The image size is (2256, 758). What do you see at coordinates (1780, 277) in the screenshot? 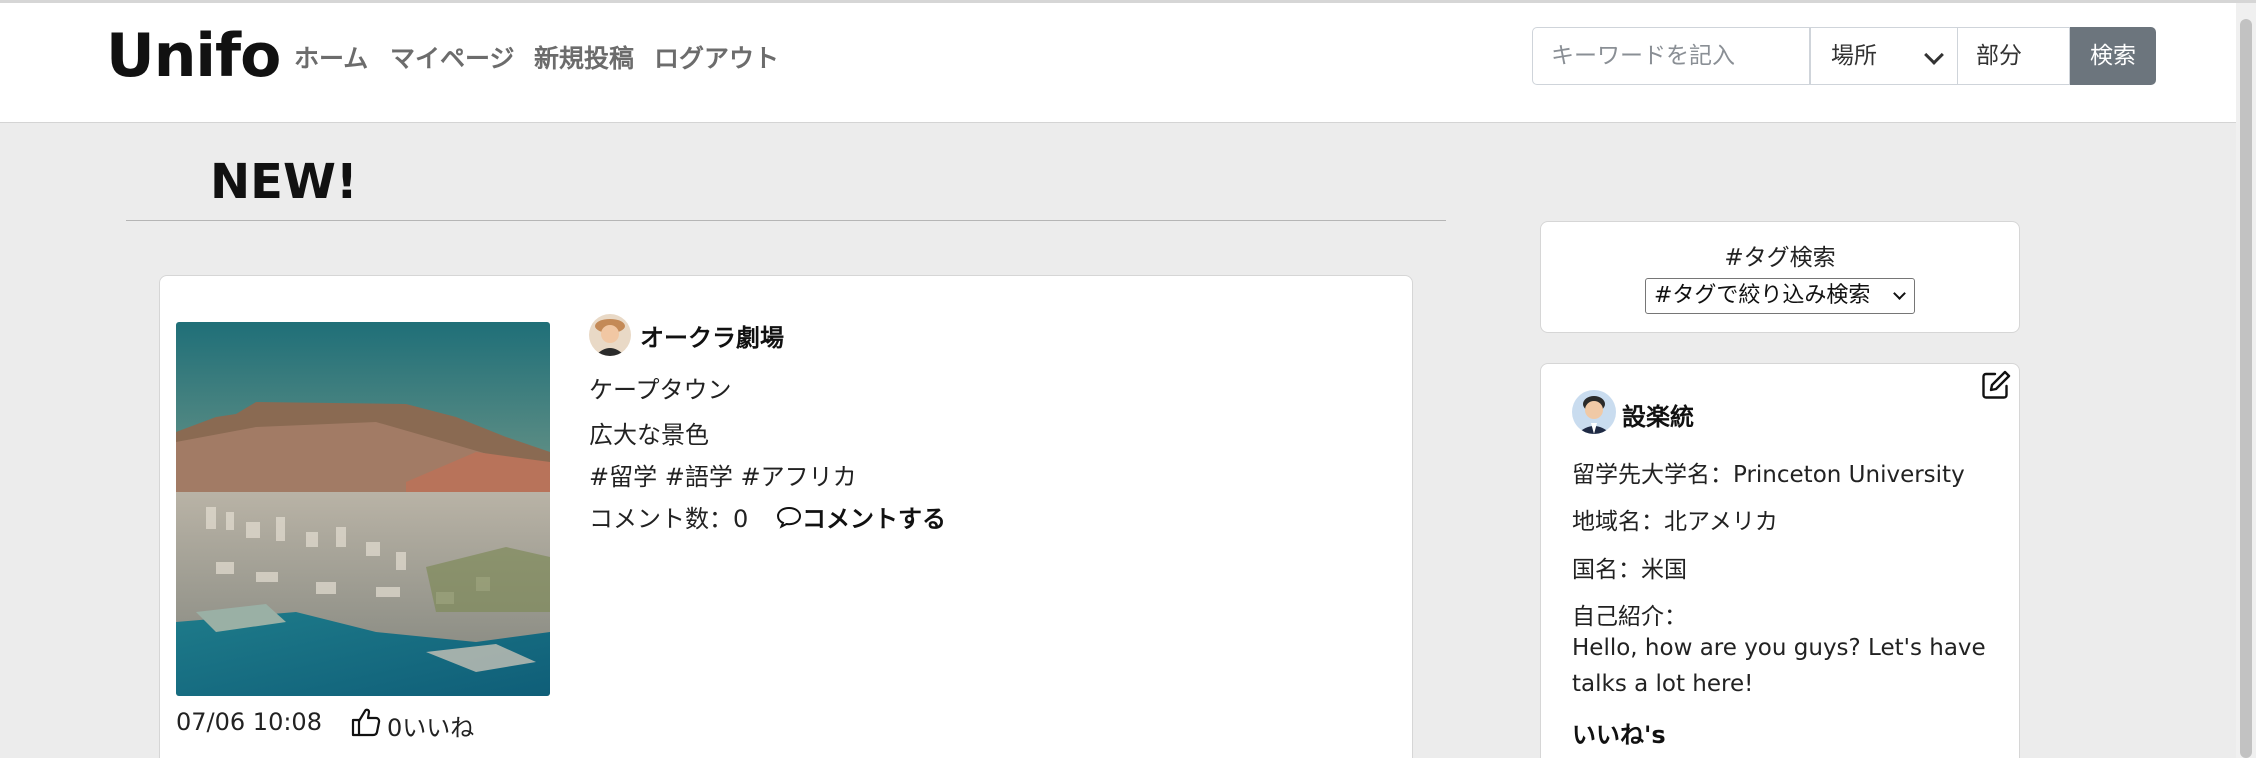
I see `tag-search-card: #タグ検索 #タグで絞り込み検索` at bounding box center [1780, 277].